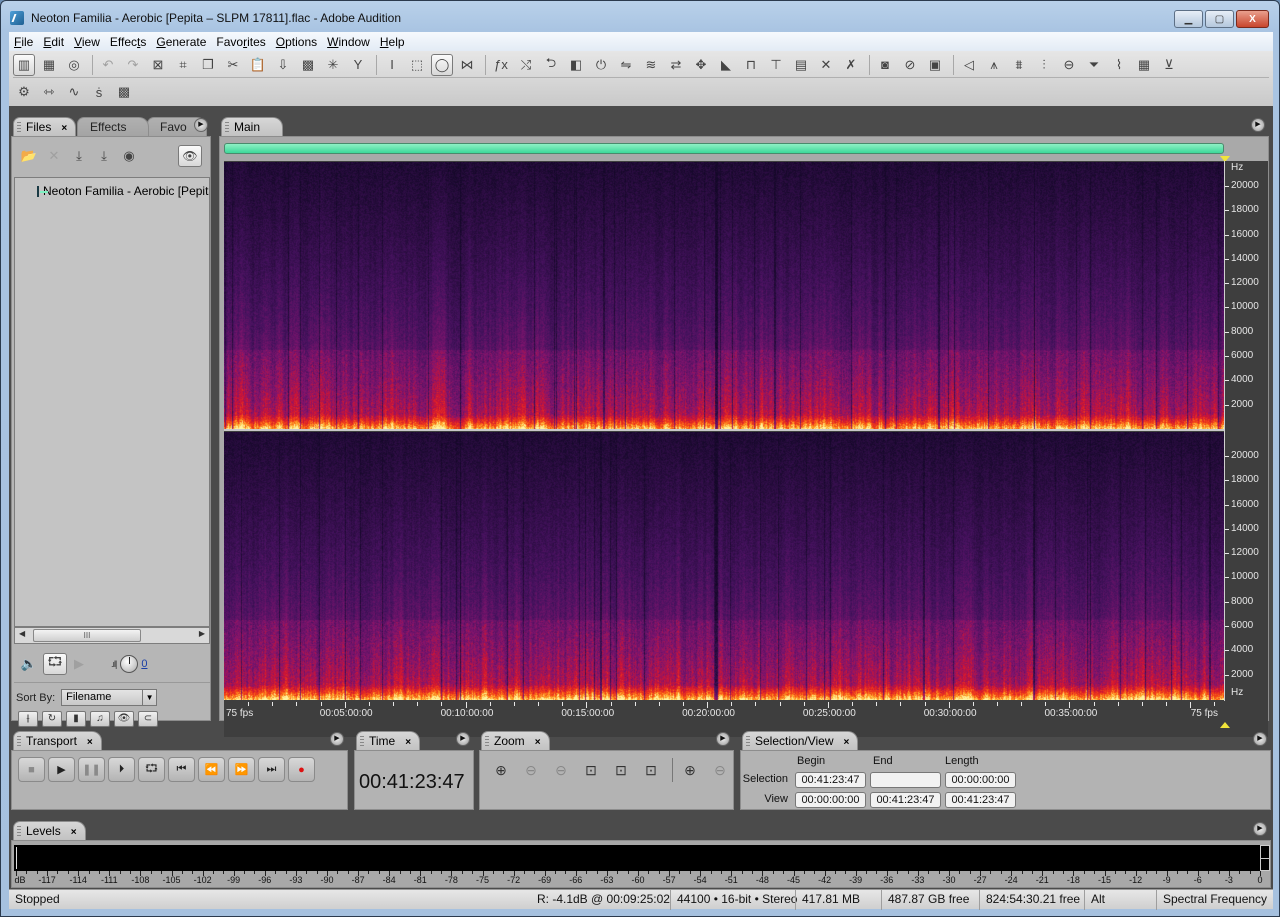 The image size is (1280, 917). Describe the element at coordinates (181, 769) in the screenshot. I see `go-to-start-button: ⏮` at that location.